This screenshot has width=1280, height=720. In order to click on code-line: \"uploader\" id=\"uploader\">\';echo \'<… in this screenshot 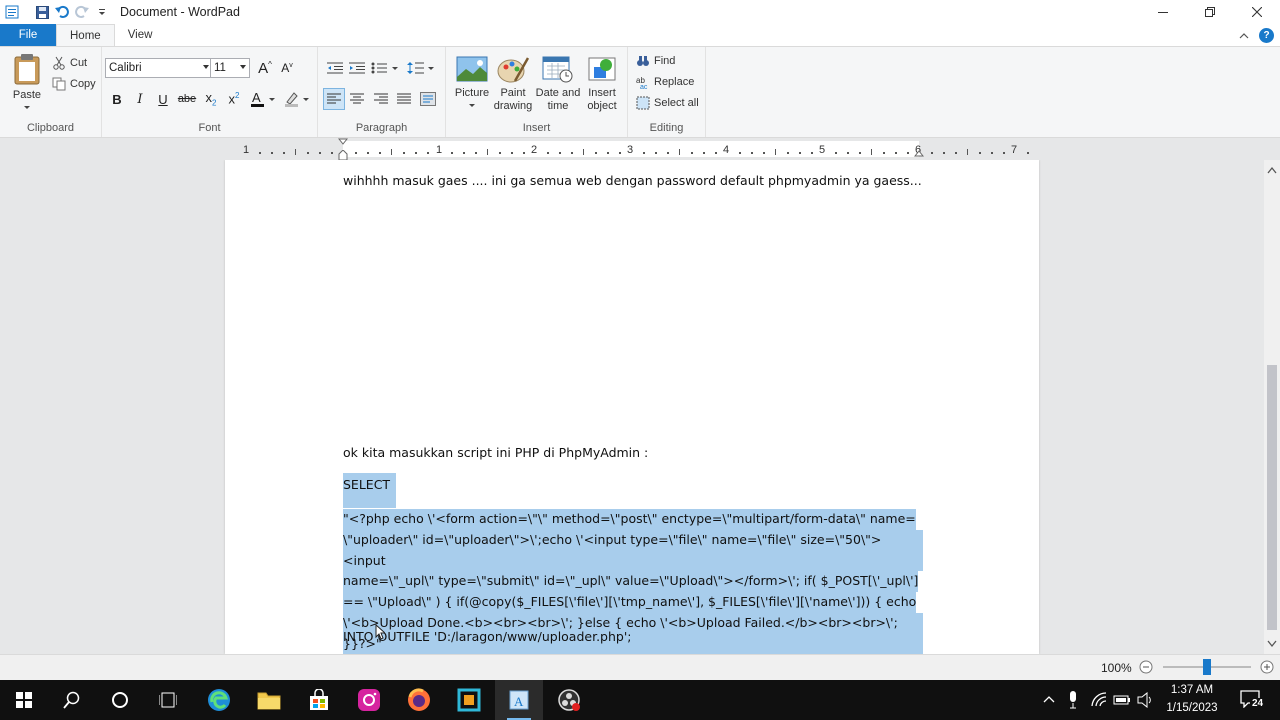, I will do `click(633, 550)`.